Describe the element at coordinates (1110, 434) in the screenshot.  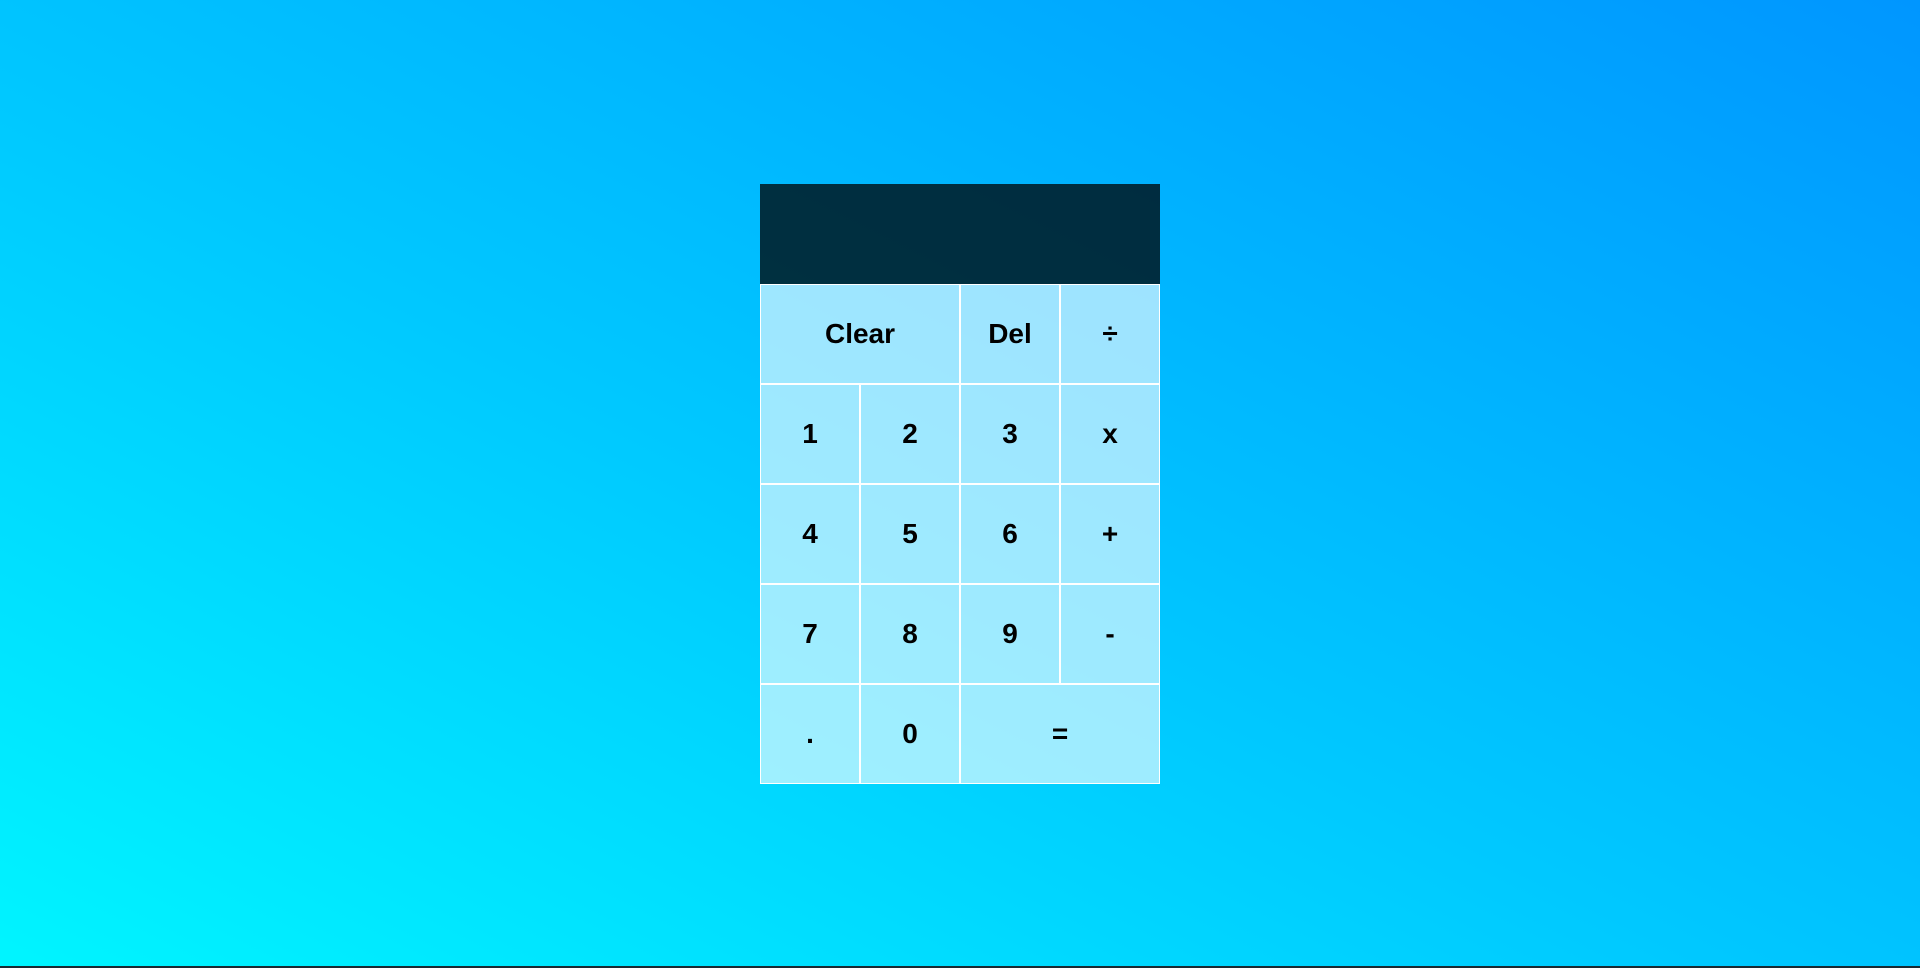
I see `multiply-button: x` at that location.